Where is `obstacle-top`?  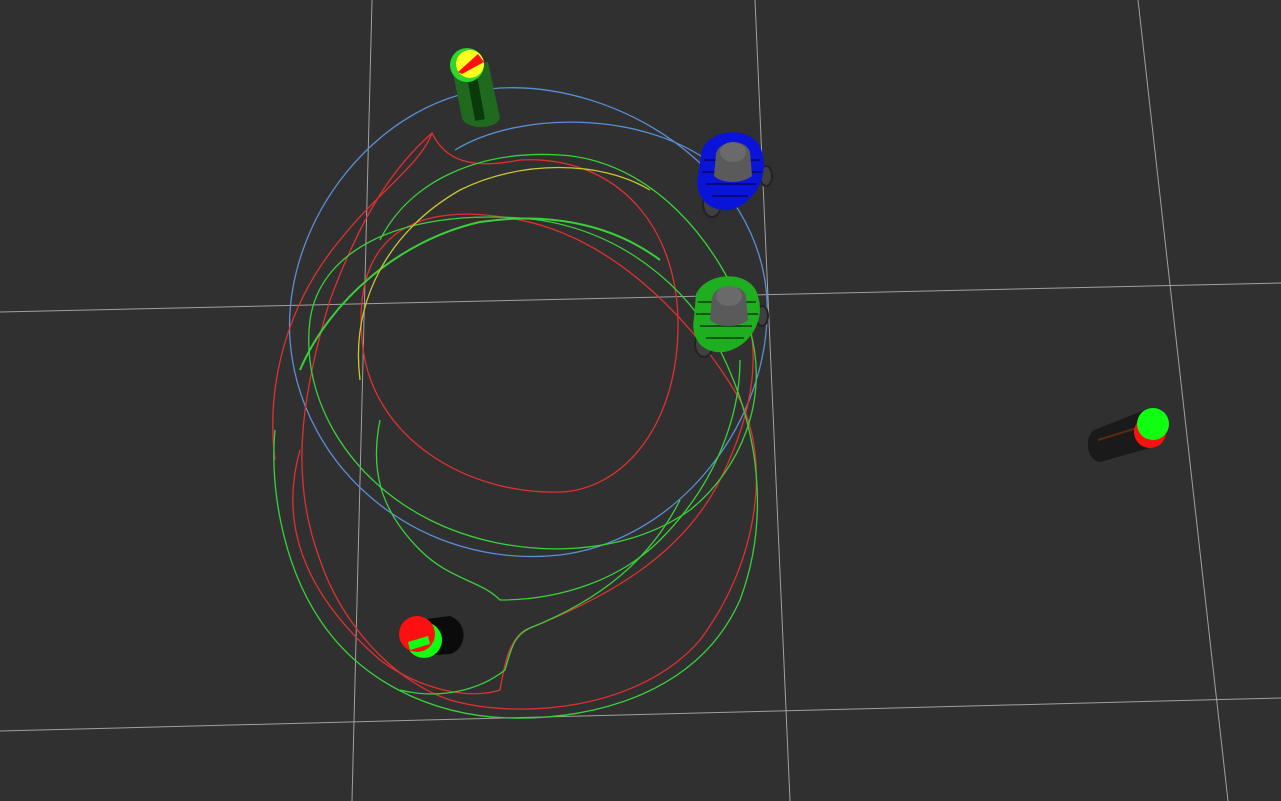
obstacle-top is located at coordinates (475, 87).